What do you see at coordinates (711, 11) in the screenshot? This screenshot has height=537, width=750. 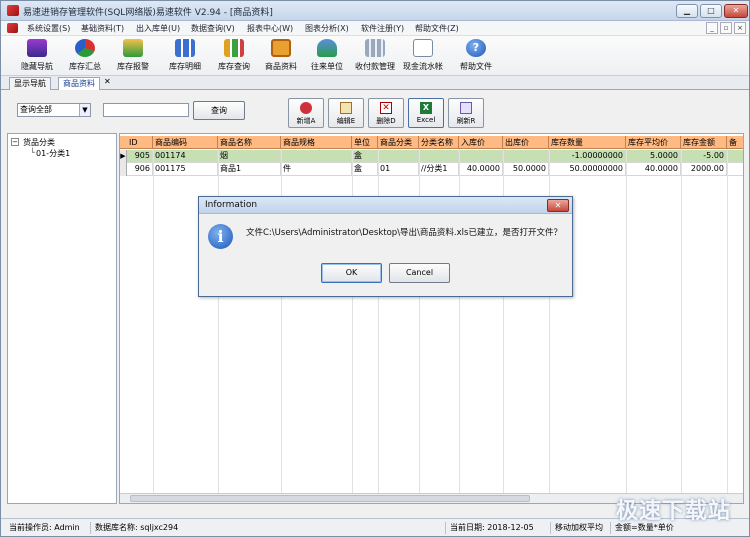 I see `maximize-button: □` at bounding box center [711, 11].